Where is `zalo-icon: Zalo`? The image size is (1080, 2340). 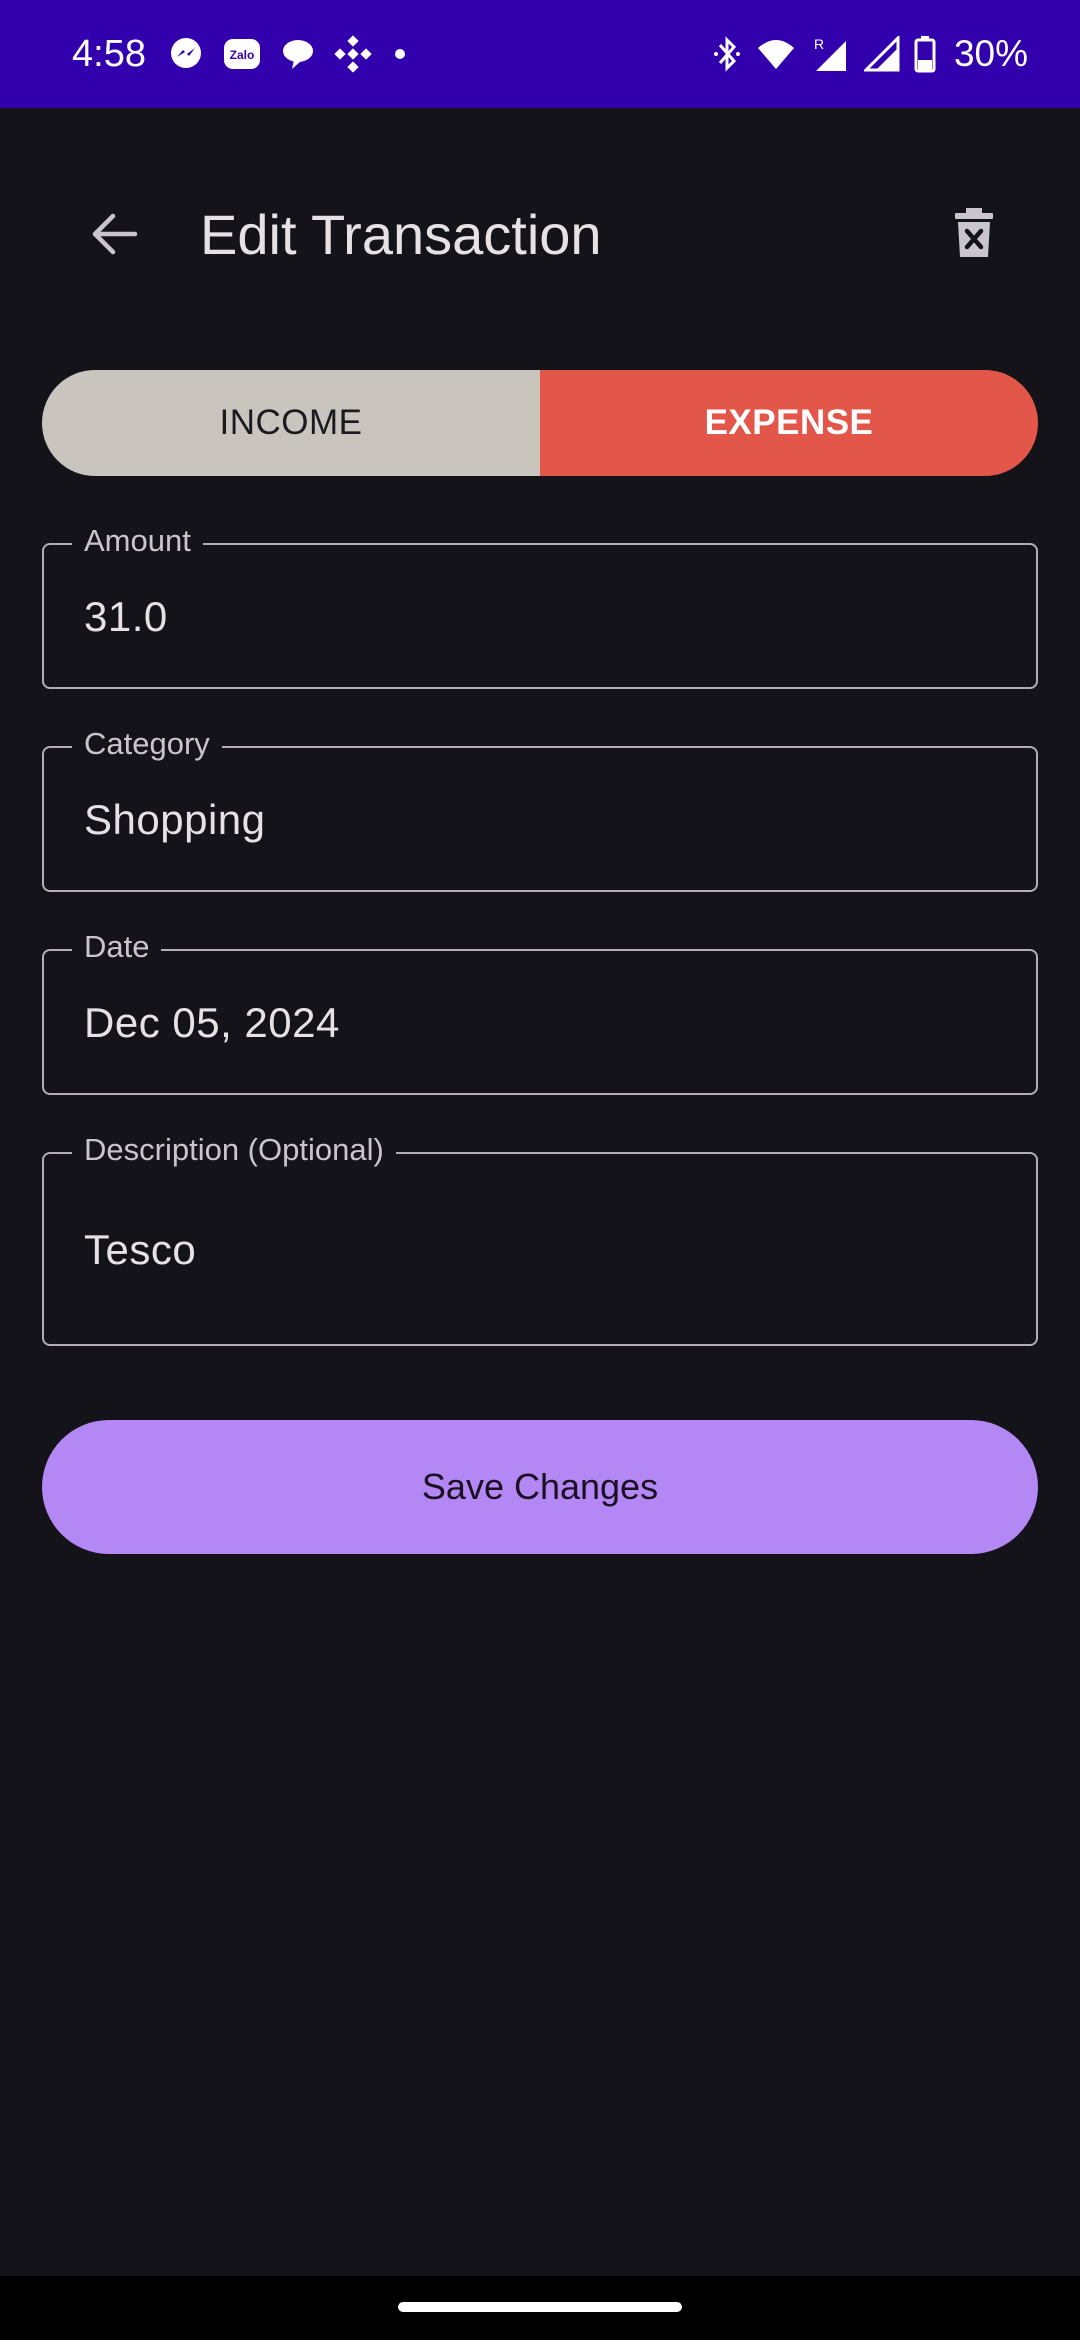
zalo-icon: Zalo is located at coordinates (242, 54).